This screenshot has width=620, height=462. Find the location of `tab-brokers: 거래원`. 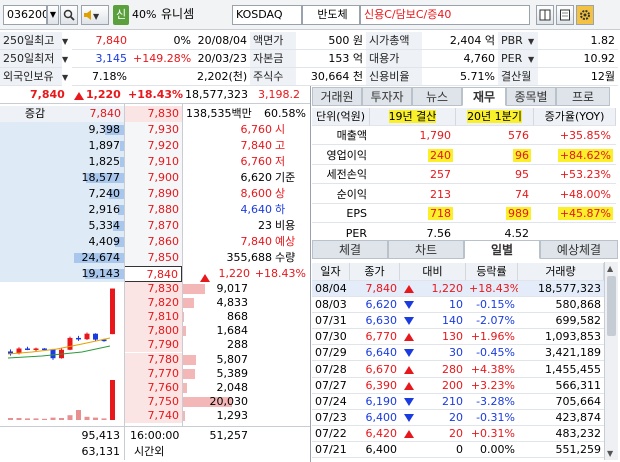

tab-brokers: 거래원 is located at coordinates (337, 96).